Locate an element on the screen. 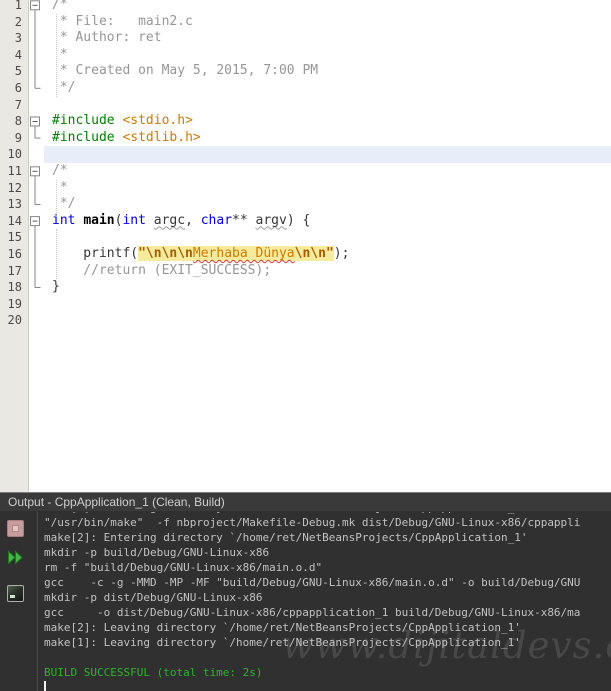 The image size is (611, 691). code-token: printf( is located at coordinates (95, 253).